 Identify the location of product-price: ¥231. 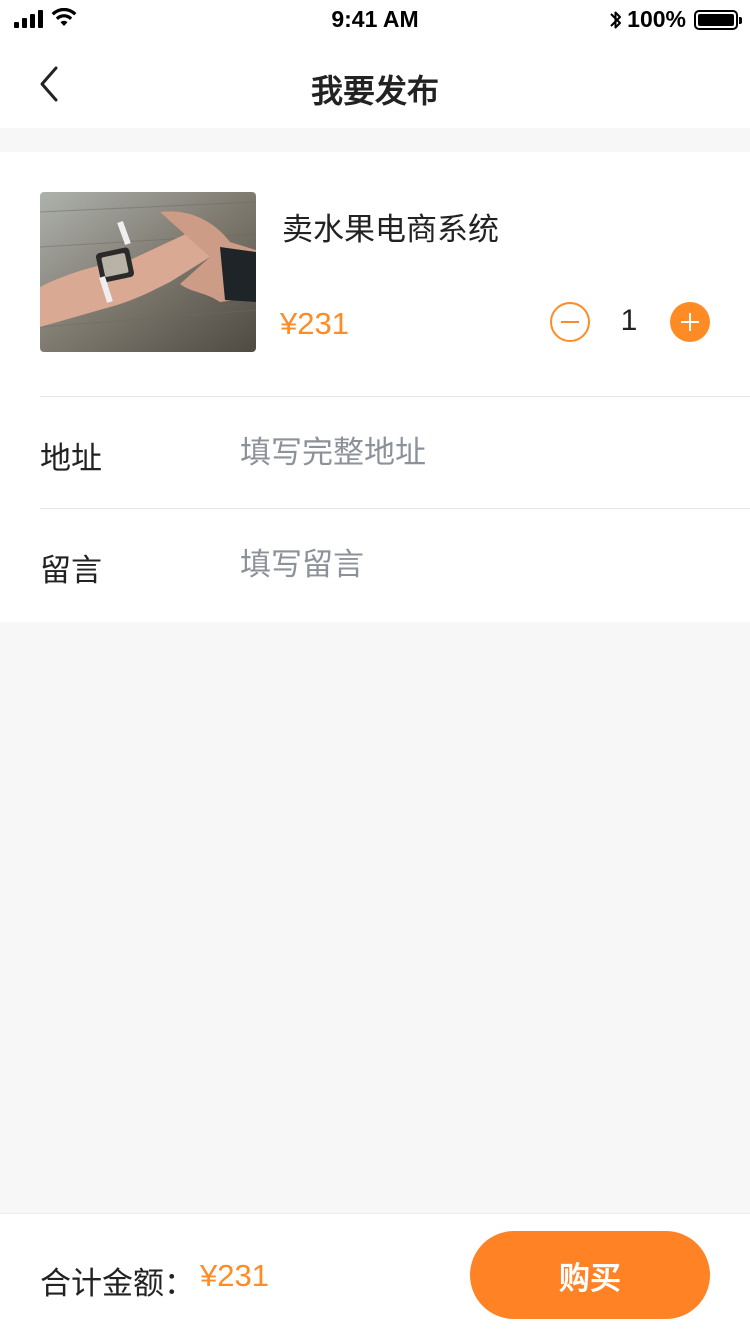
(314, 323).